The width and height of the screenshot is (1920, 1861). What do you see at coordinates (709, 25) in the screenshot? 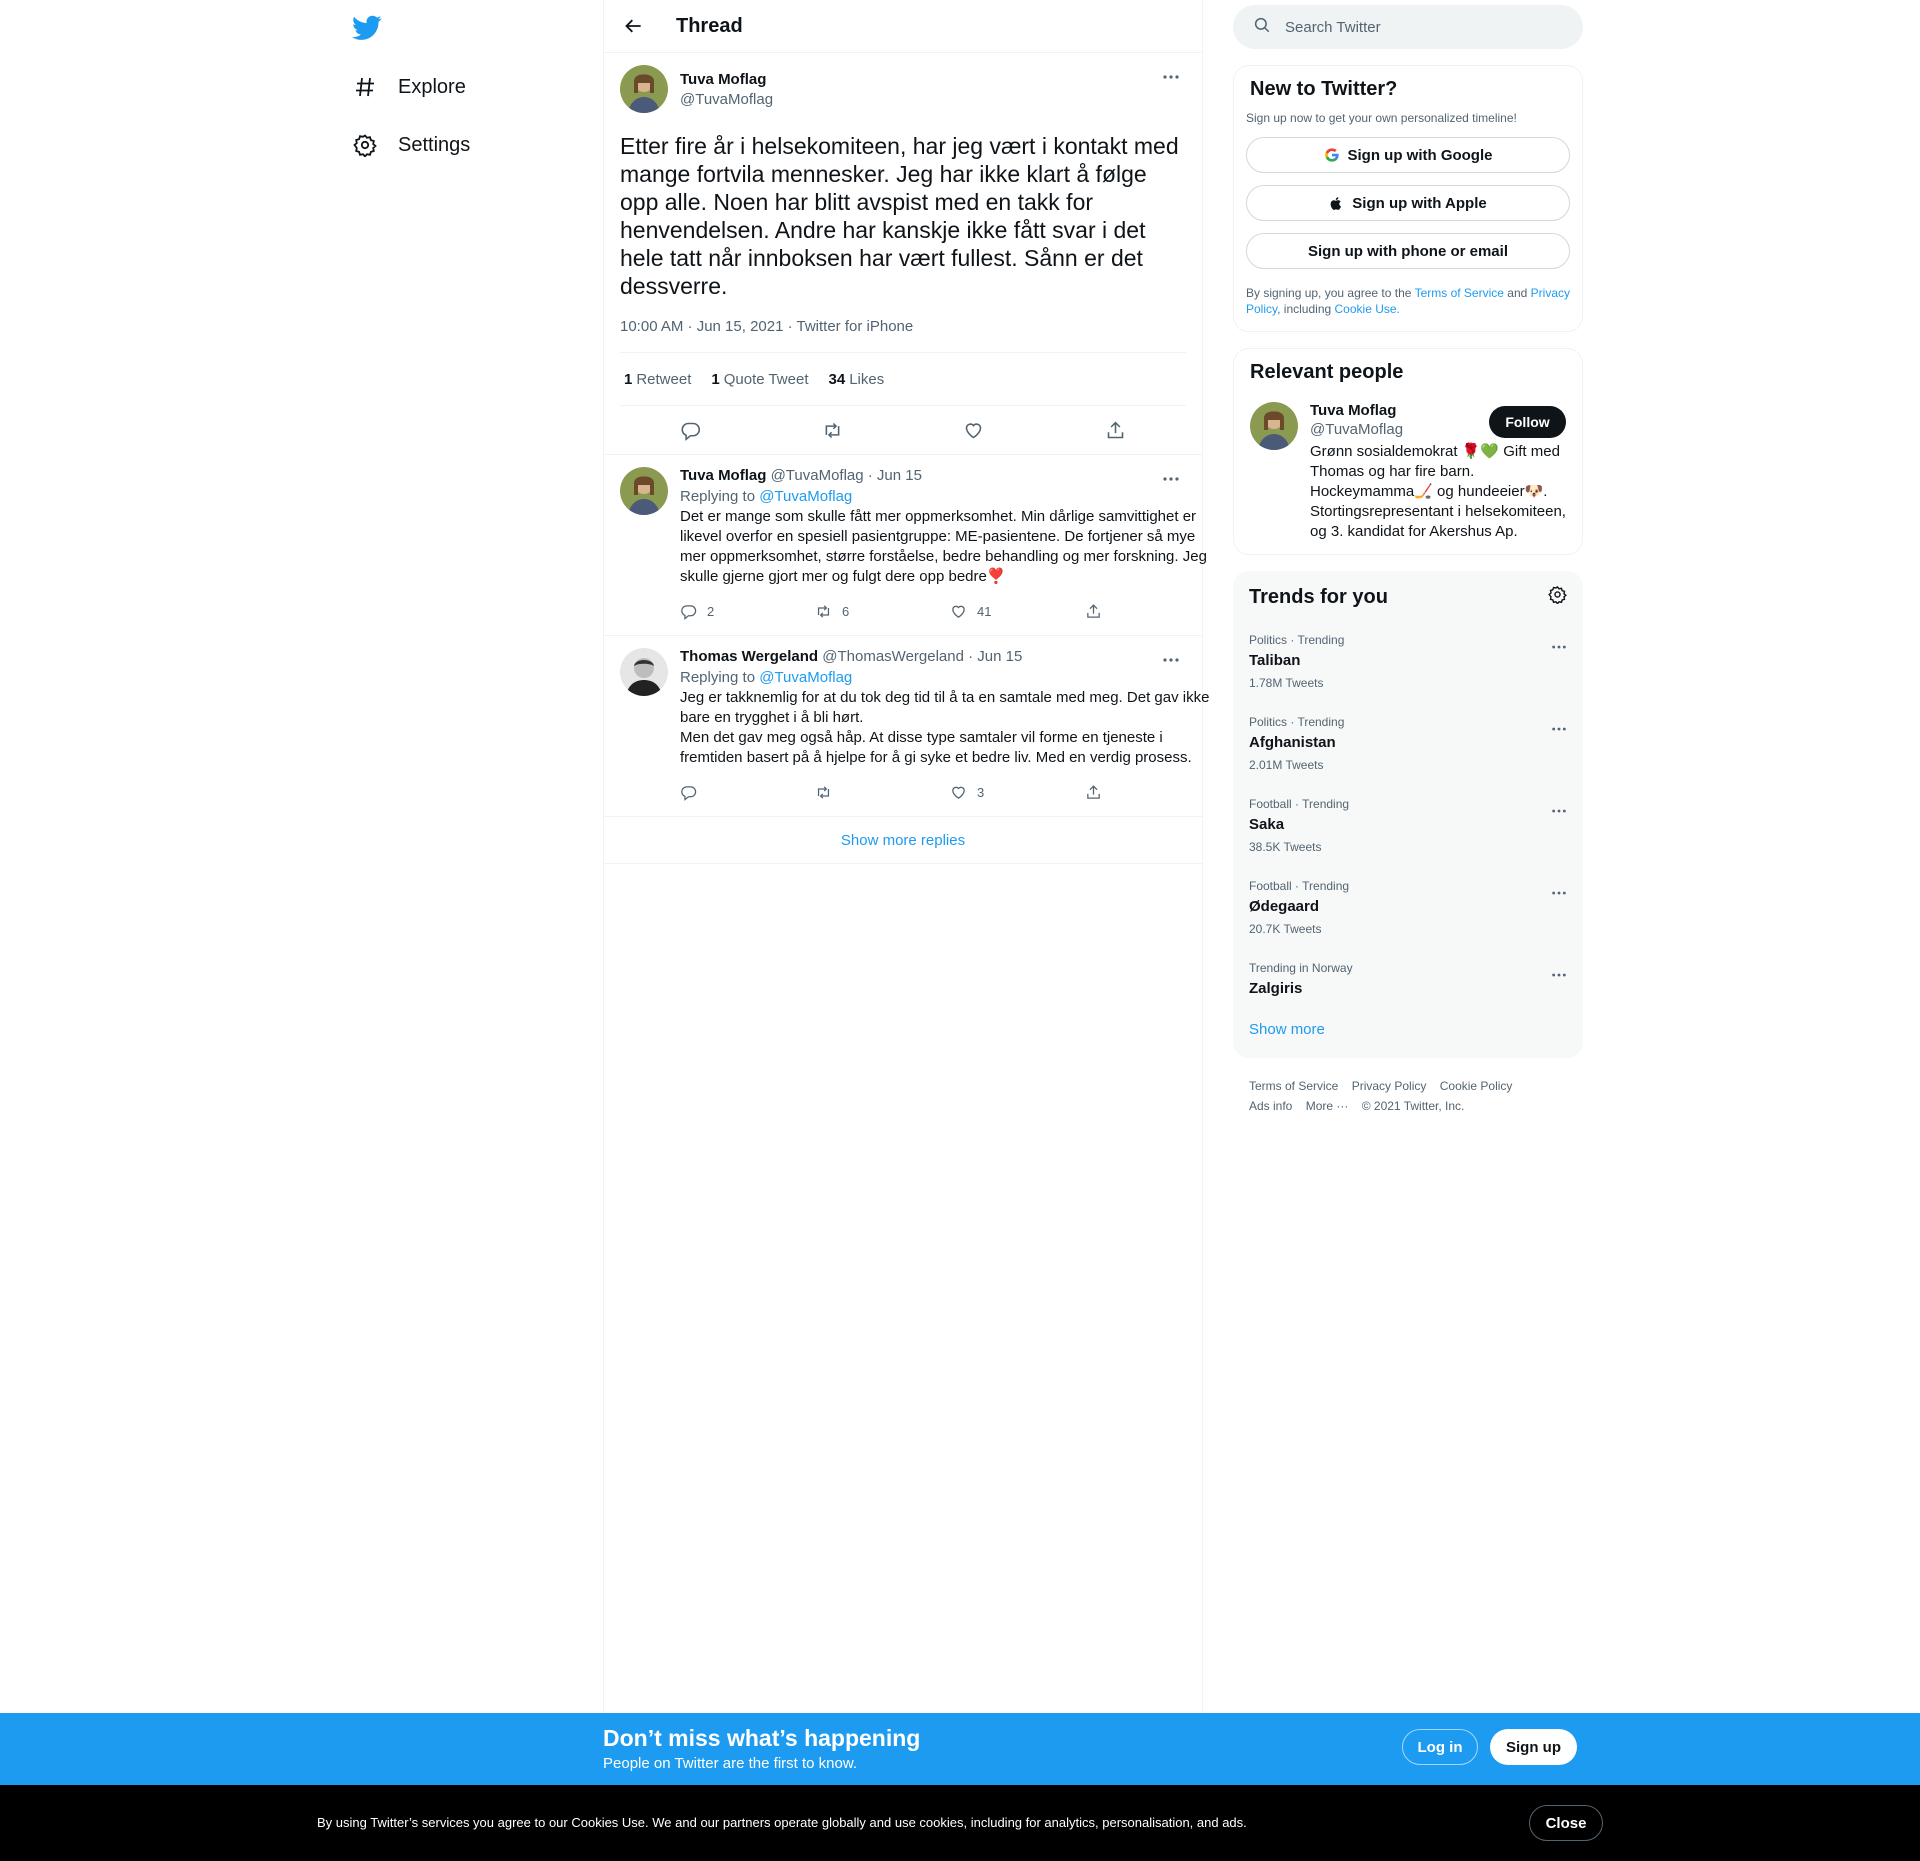
I see `page-title: Thread` at bounding box center [709, 25].